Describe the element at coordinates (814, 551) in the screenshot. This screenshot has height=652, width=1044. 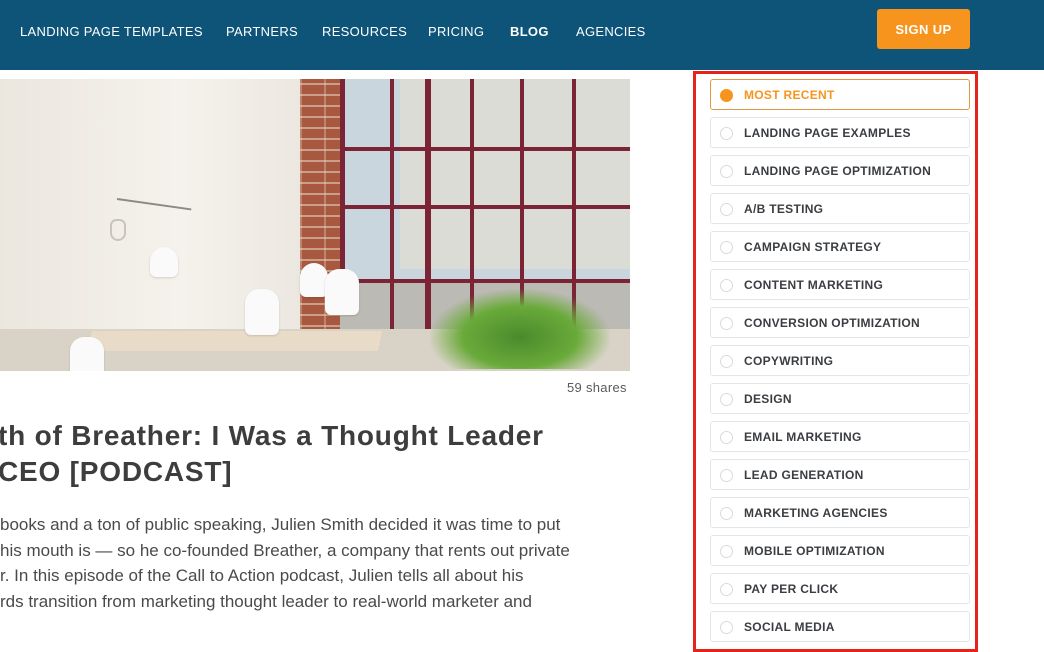
I see `category-label: MOBILE OPTIMIZATION` at that location.